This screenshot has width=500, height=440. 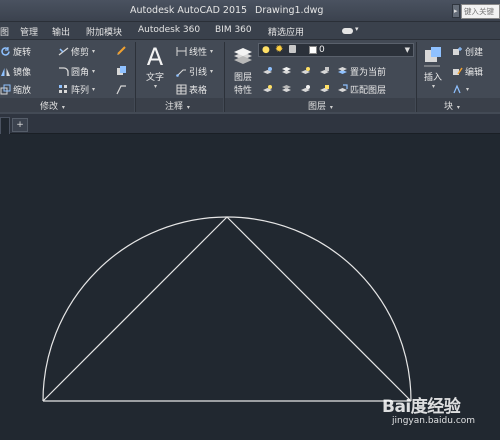 I want to click on text-tool: A 文字 ▾, so click(x=155, y=67).